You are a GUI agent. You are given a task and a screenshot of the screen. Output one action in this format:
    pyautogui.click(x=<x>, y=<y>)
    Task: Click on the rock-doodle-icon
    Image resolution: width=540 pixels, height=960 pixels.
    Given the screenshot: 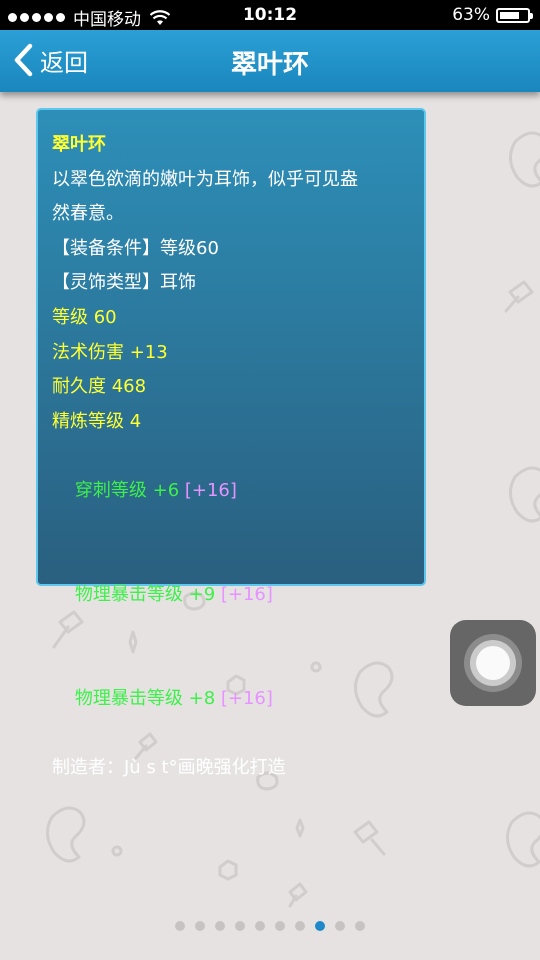 What is the action you would take?
    pyautogui.click(x=228, y=870)
    